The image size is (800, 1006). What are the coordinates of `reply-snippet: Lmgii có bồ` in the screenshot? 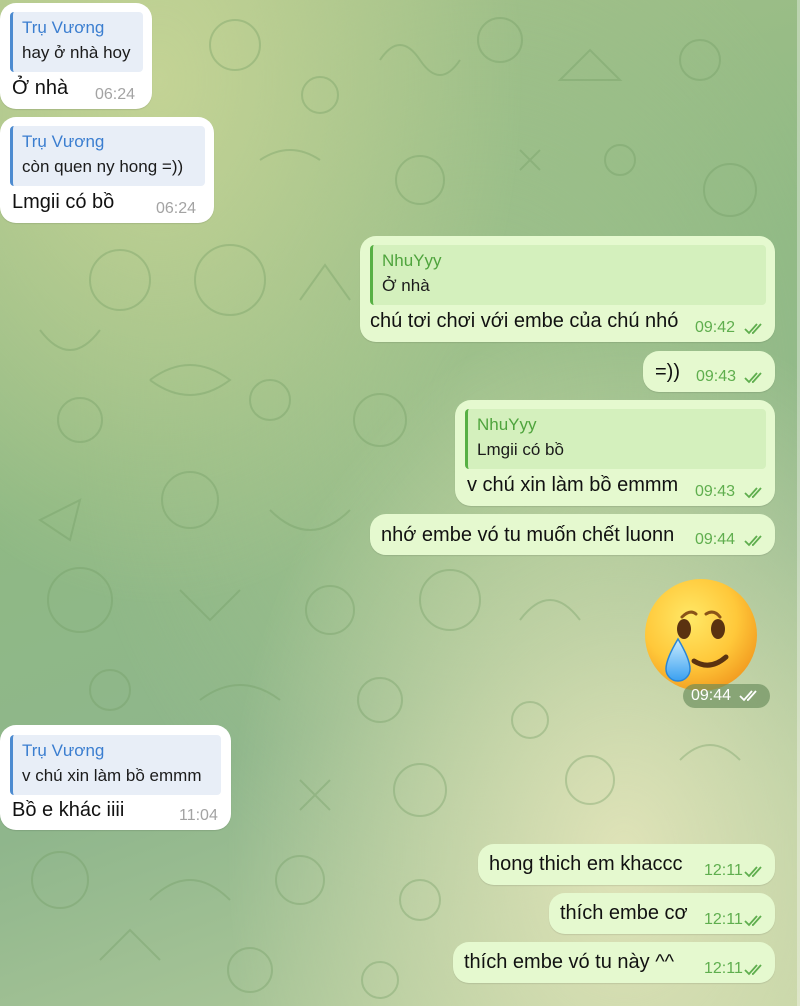 It's located at (520, 449).